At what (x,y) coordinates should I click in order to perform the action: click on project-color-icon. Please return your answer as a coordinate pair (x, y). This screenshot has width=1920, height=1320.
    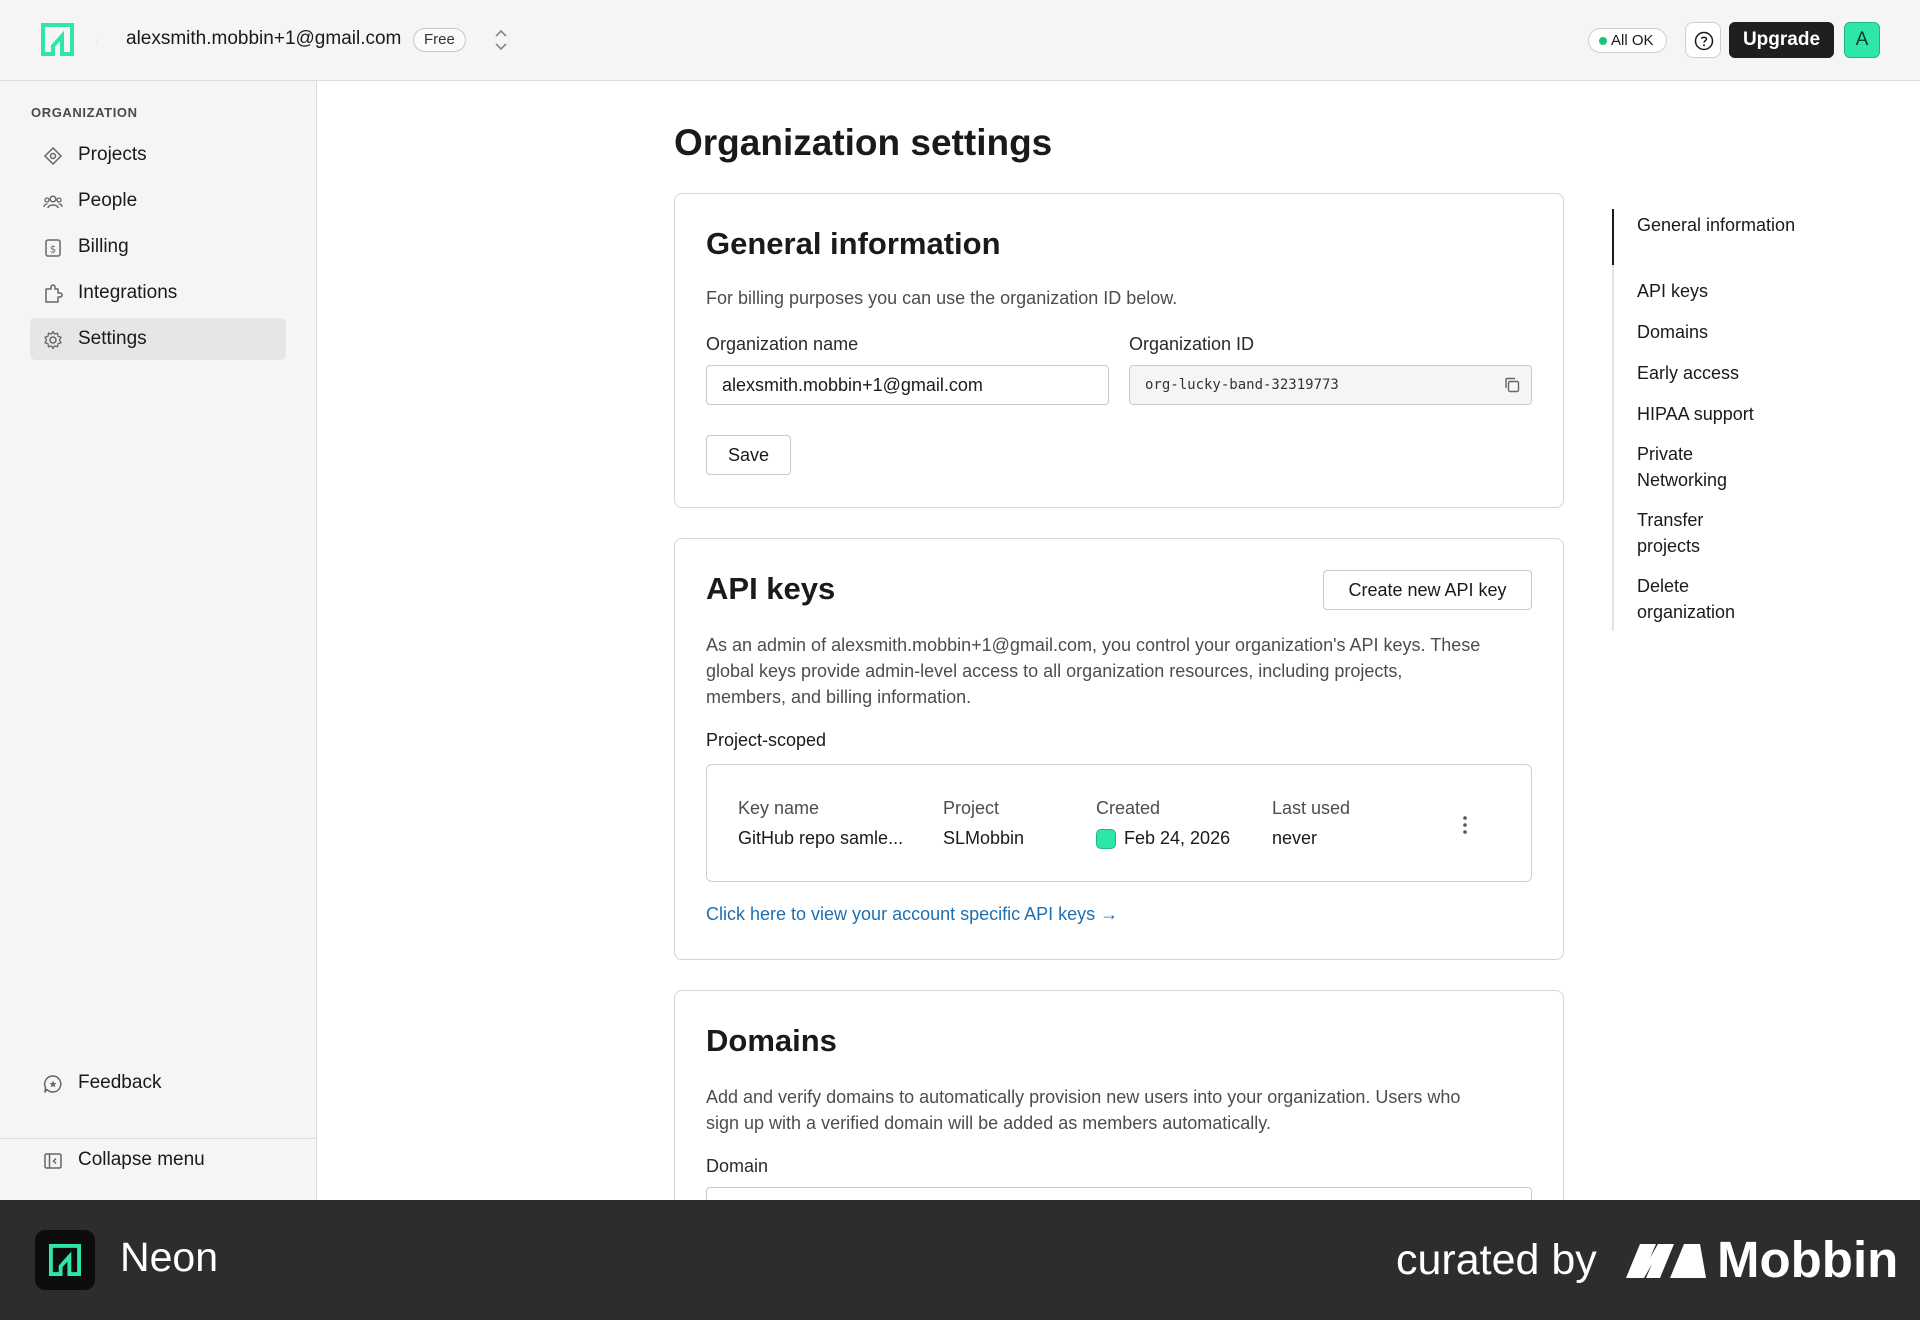
    Looking at the image, I should click on (1106, 839).